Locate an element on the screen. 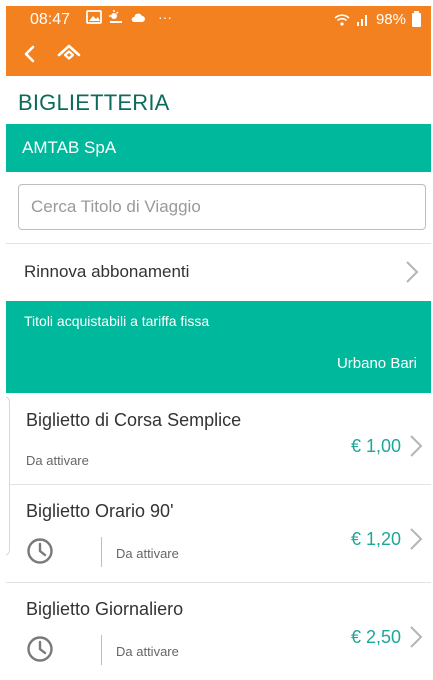  ticket-name: Biglietto Orario 90' is located at coordinates (100, 511).